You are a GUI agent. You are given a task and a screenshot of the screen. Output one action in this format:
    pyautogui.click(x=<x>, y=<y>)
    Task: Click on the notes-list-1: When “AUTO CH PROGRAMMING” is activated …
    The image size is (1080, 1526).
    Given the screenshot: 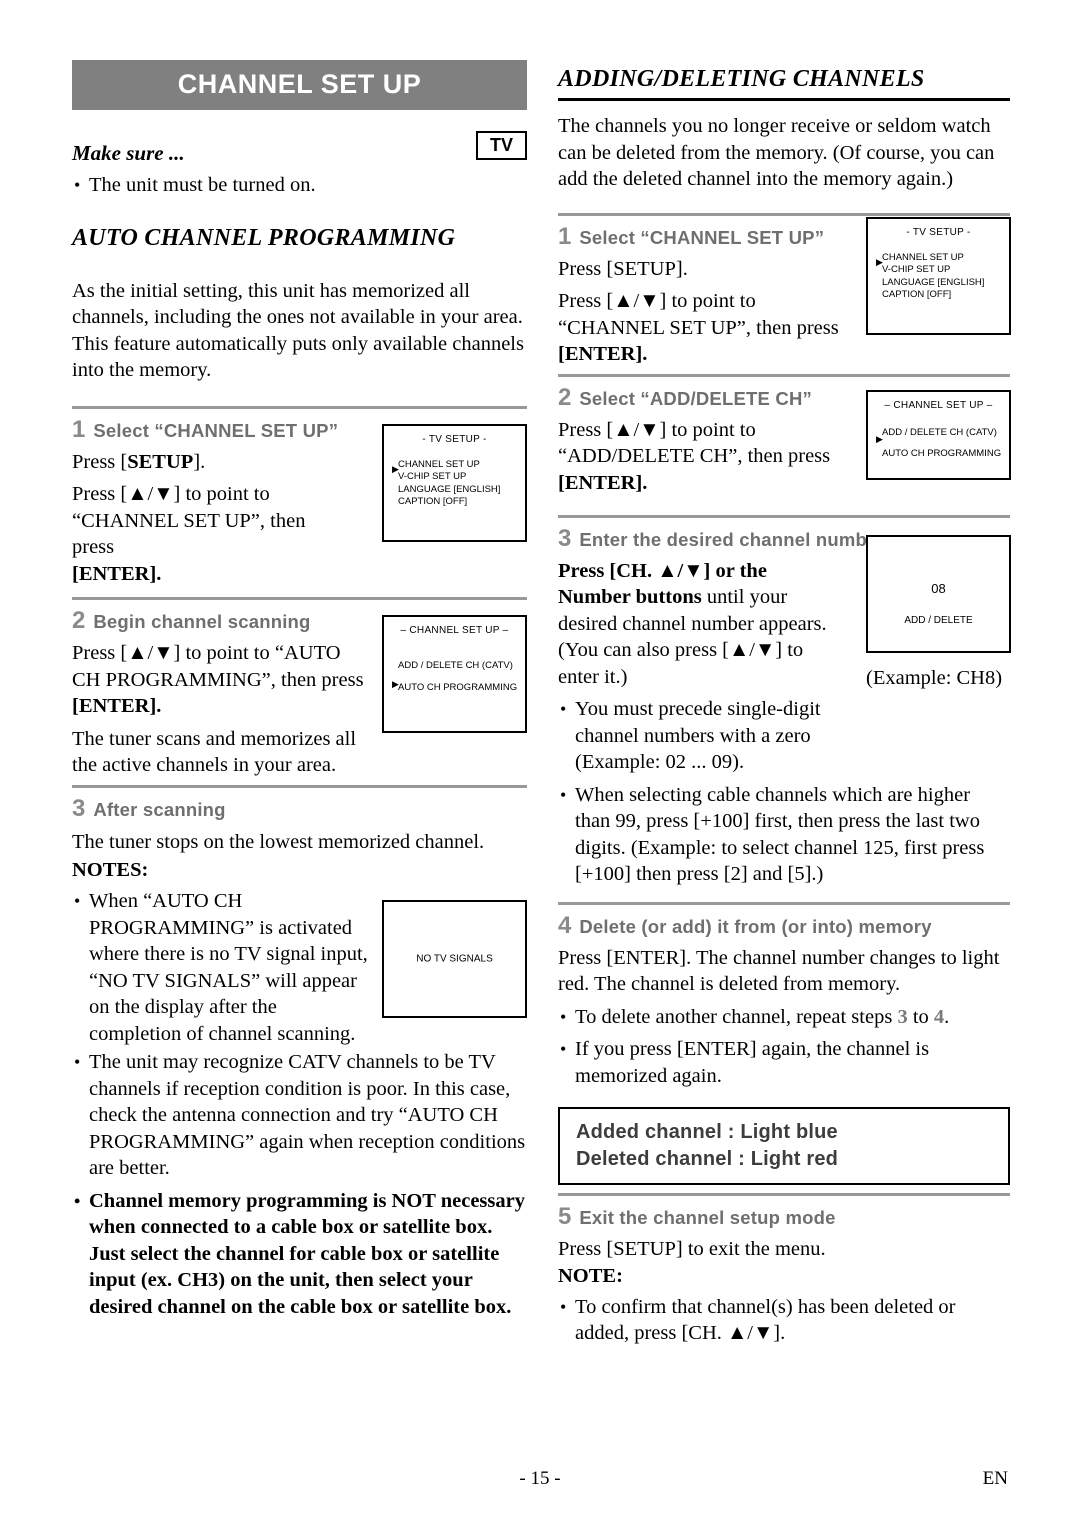 What is the action you would take?
    pyautogui.click(x=222, y=967)
    